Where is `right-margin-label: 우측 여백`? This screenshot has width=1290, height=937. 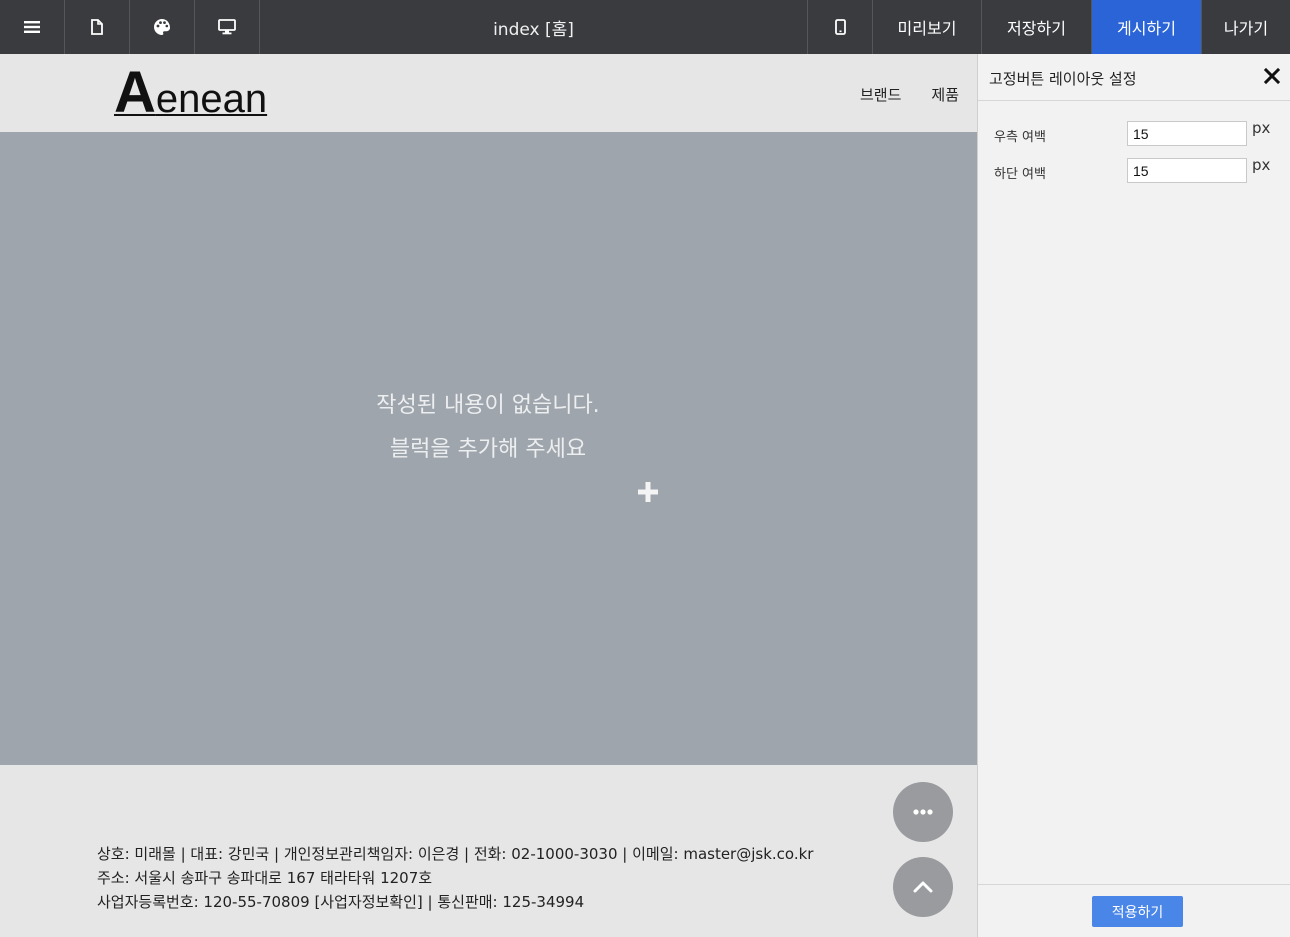
right-margin-label: 우측 여백 is located at coordinates (1020, 137).